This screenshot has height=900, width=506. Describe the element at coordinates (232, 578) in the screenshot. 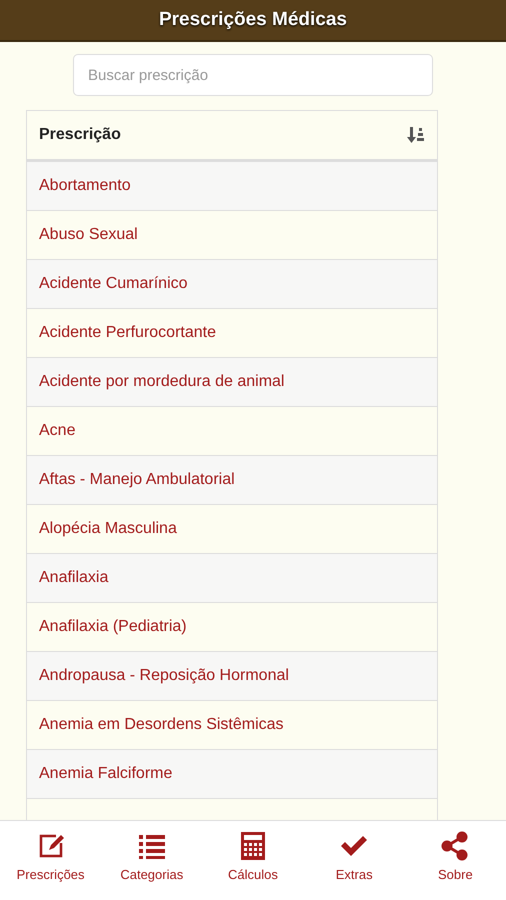

I see `list-row: Anafilaxia` at that location.